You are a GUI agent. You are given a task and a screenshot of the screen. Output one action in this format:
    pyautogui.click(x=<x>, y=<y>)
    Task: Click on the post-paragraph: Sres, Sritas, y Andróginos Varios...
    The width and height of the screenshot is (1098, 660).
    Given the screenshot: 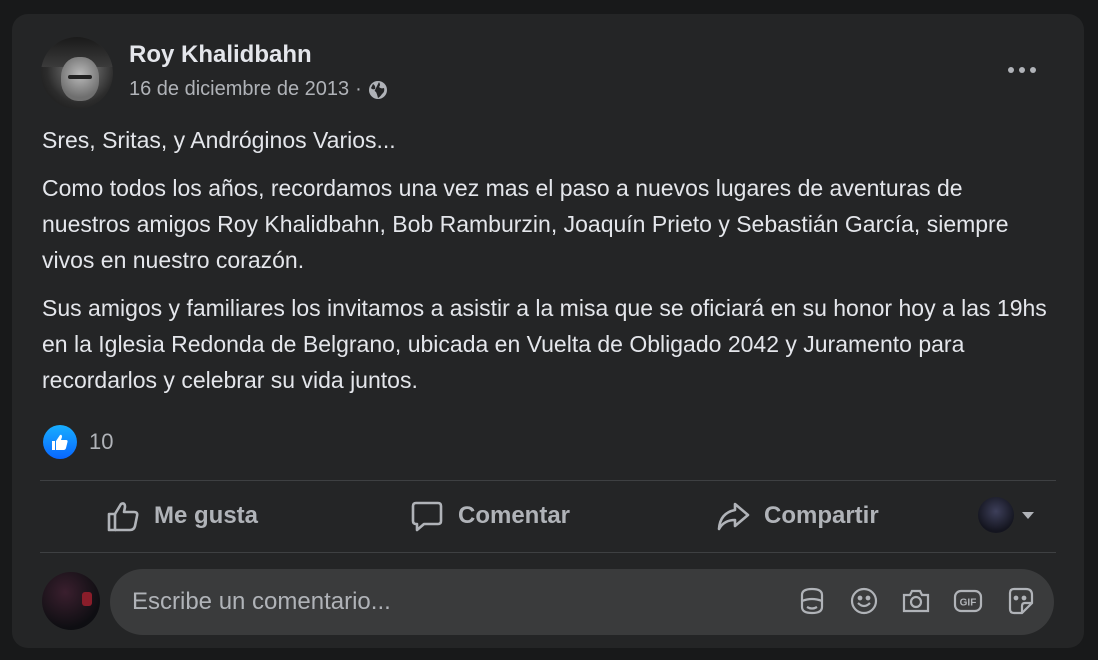 What is the action you would take?
    pyautogui.click(x=219, y=140)
    